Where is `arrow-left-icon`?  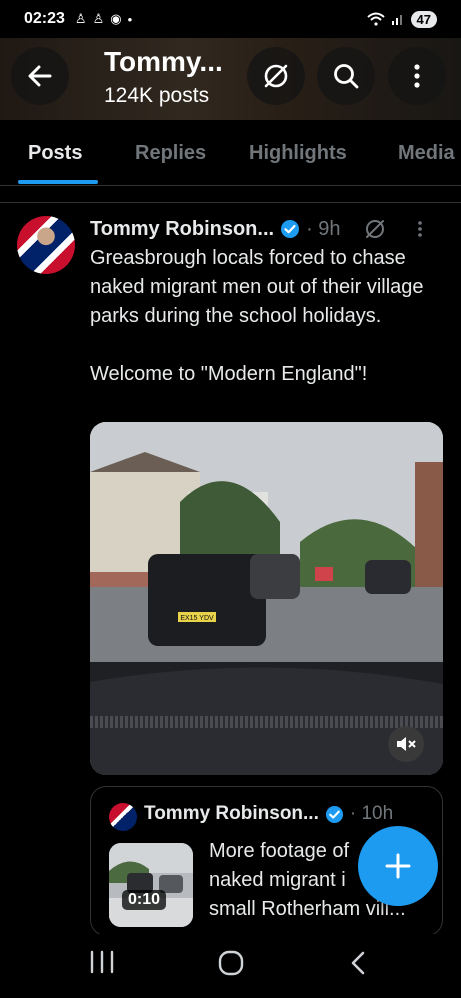 arrow-left-icon is located at coordinates (40, 76).